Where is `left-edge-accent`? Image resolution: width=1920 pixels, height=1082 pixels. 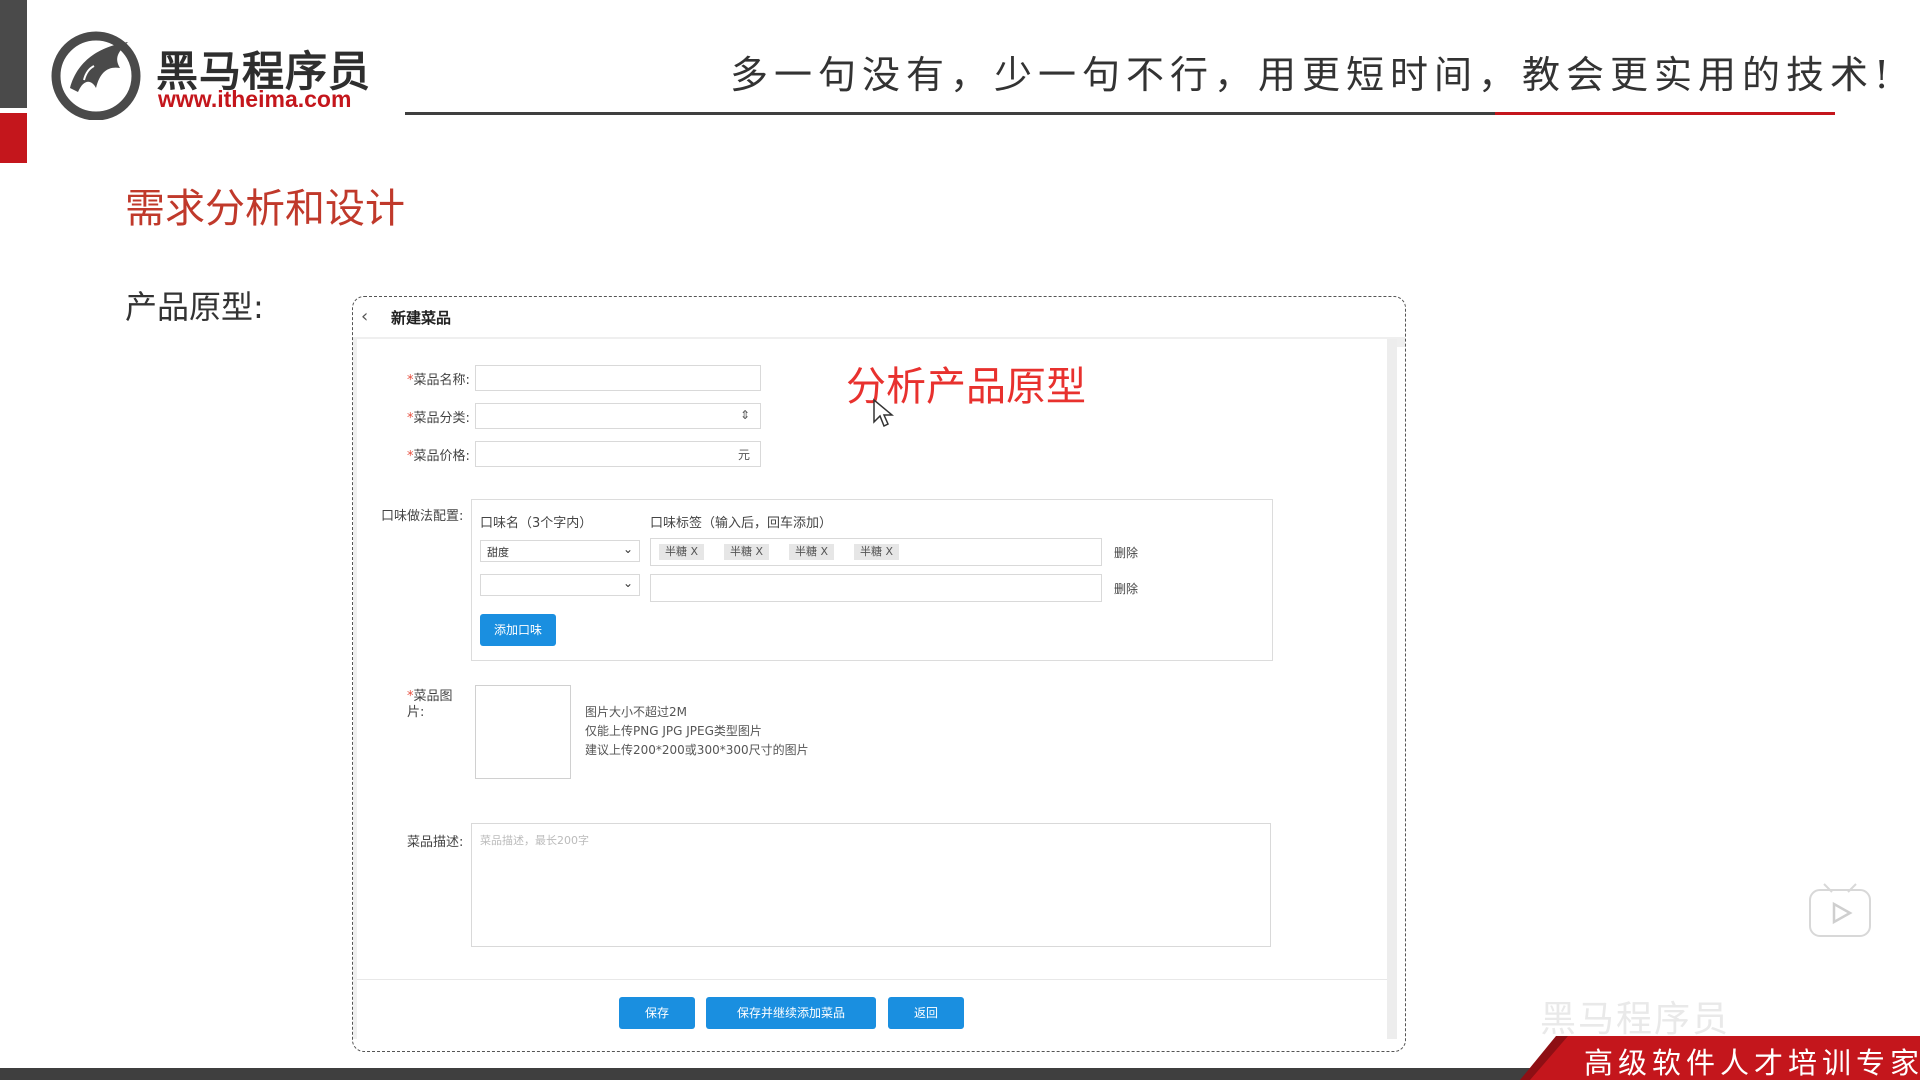 left-edge-accent is located at coordinates (13, 138).